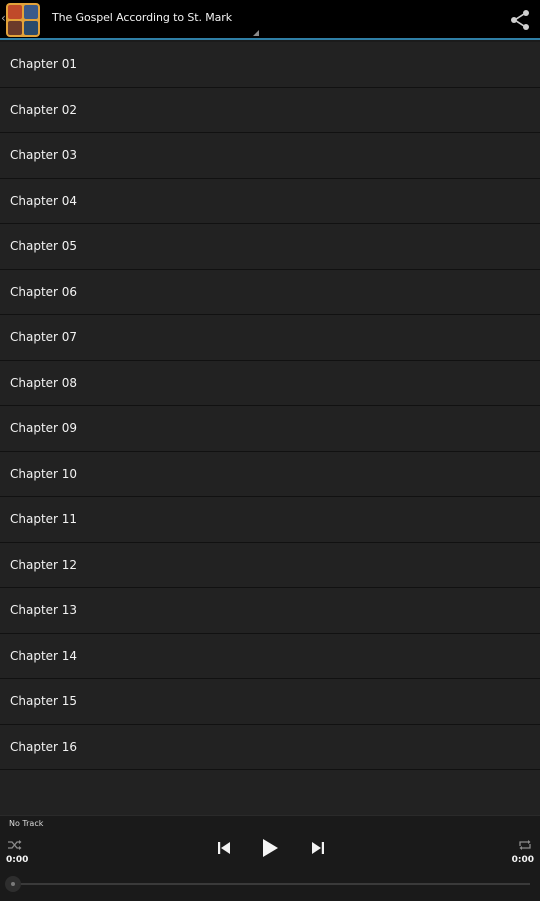  What do you see at coordinates (224, 848) in the screenshot?
I see `skip-previous-icon` at bounding box center [224, 848].